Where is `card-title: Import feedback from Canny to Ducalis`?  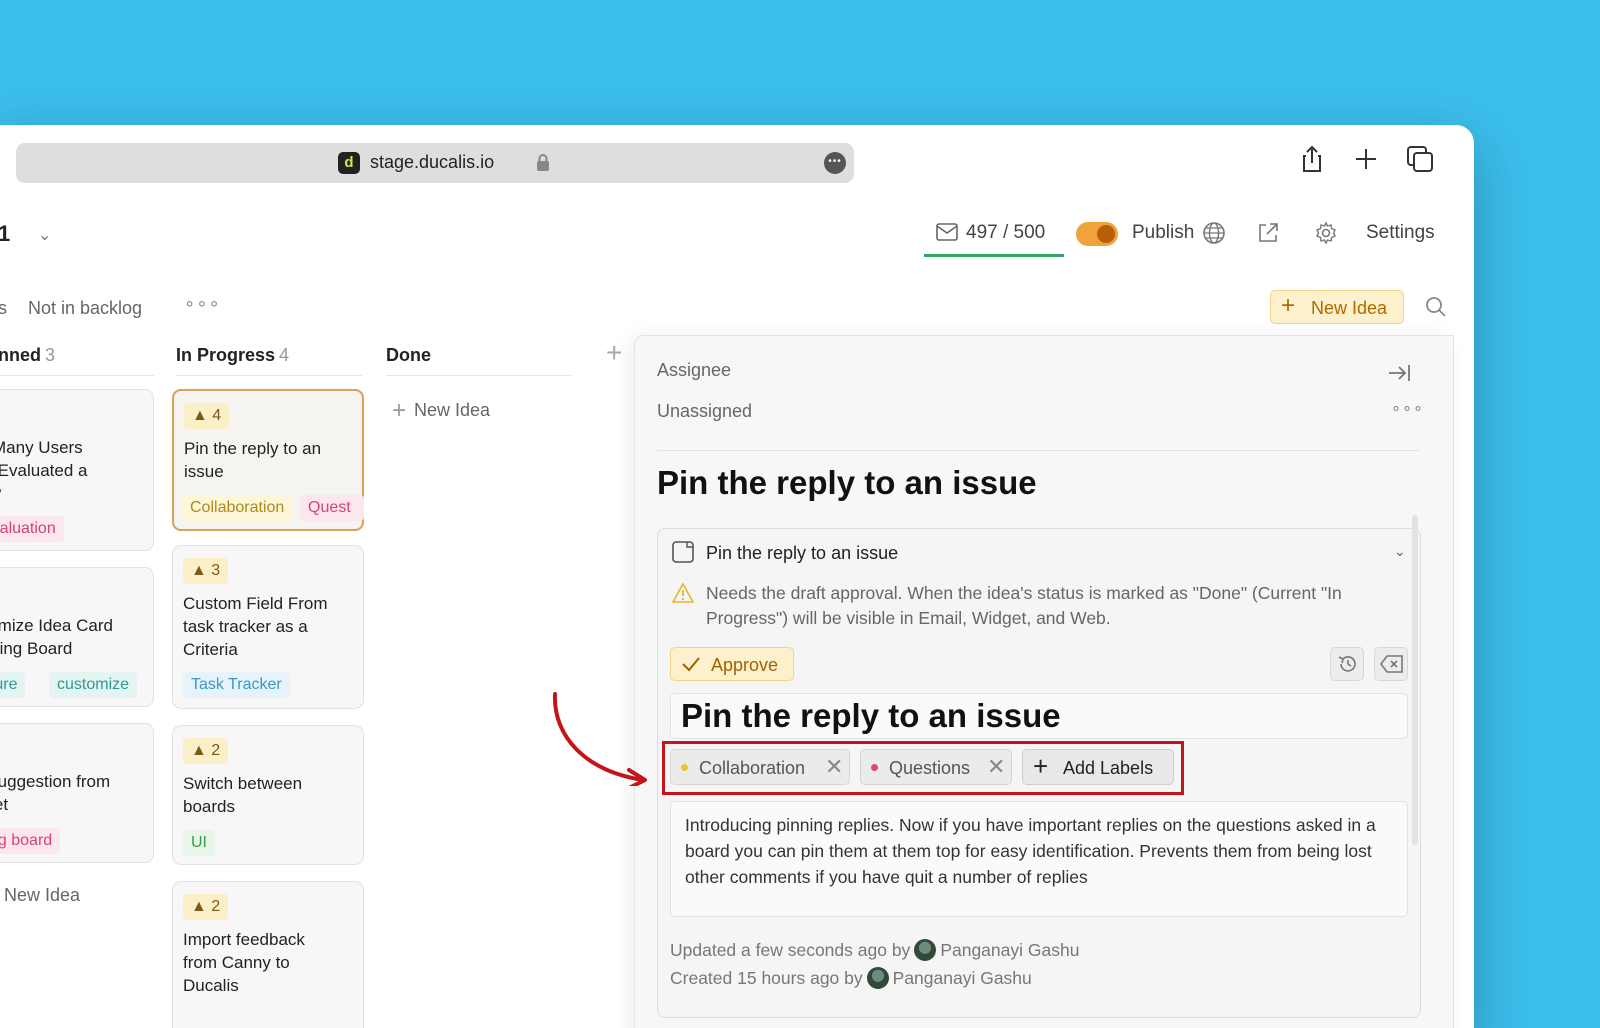 card-title: Import feedback from Canny to Ducalis is located at coordinates (244, 962).